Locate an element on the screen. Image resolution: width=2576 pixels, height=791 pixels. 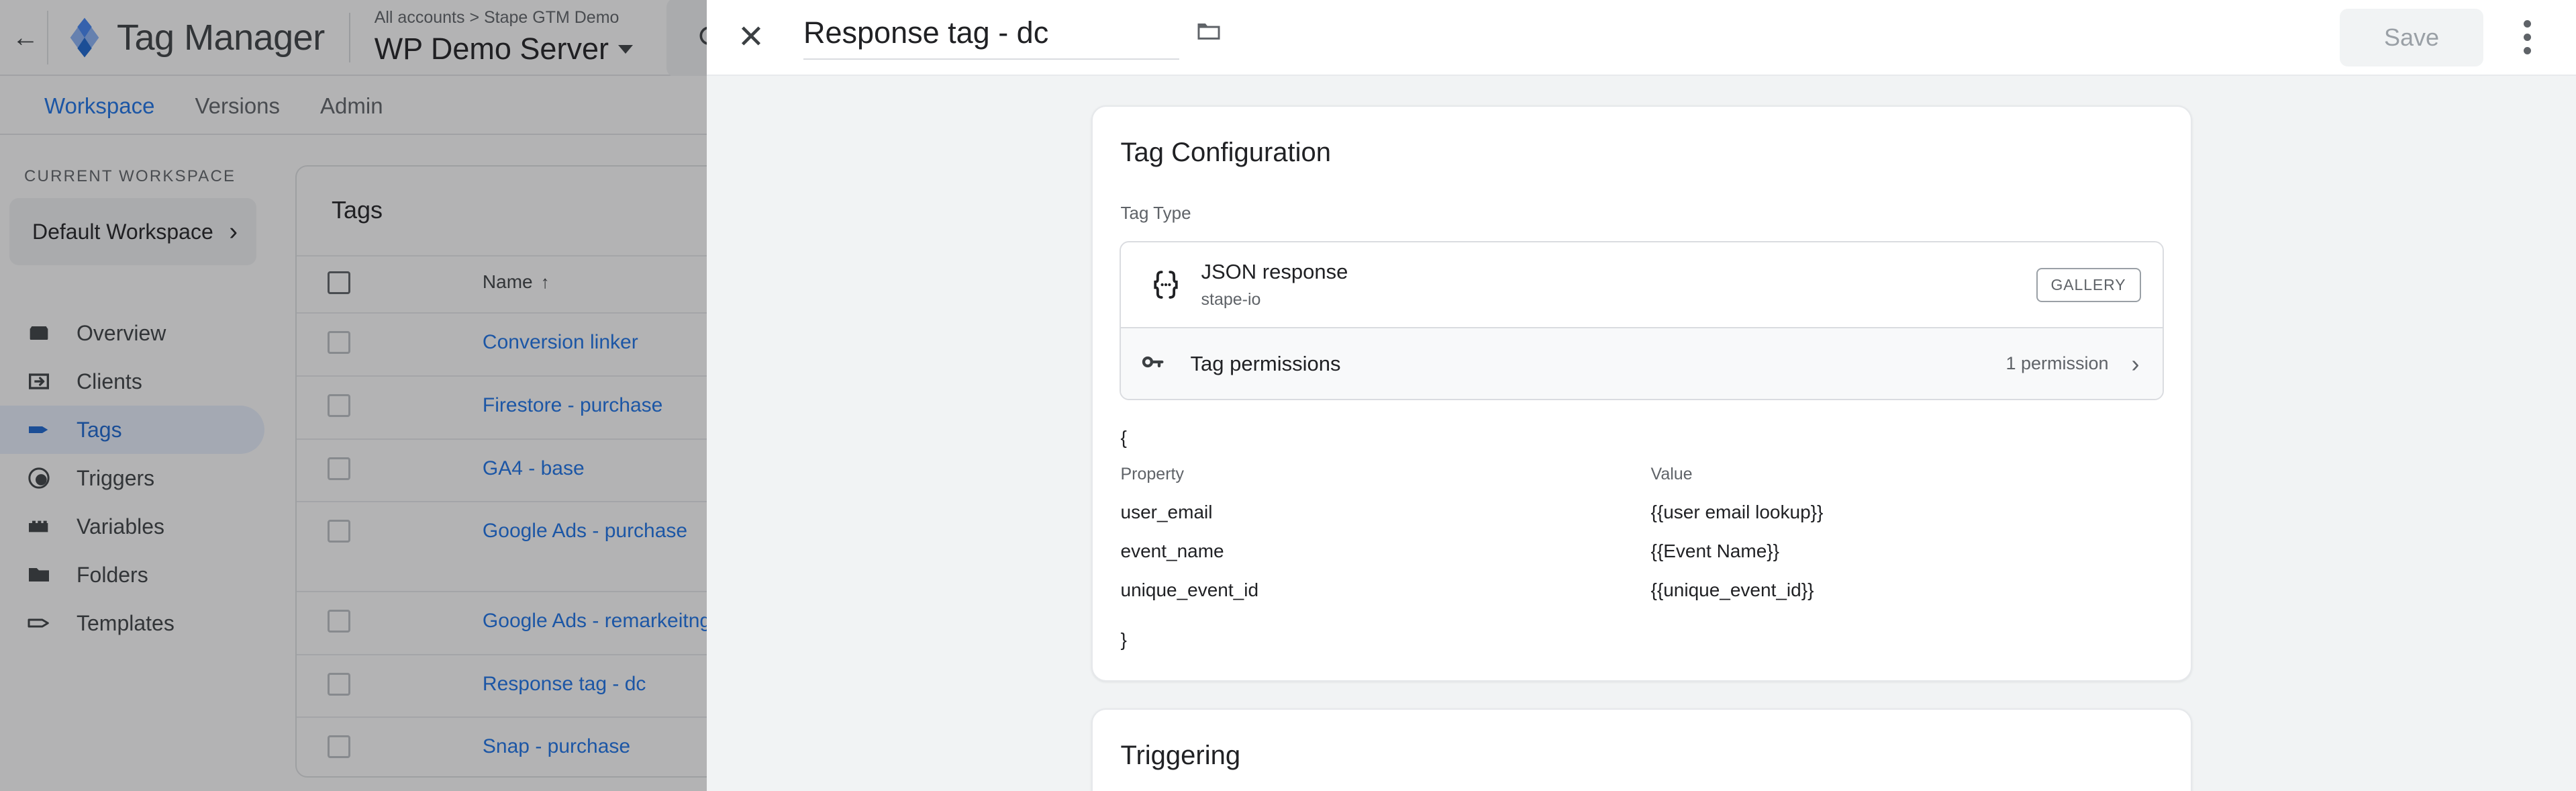
property-column-header: Property is located at coordinates (1152, 474).